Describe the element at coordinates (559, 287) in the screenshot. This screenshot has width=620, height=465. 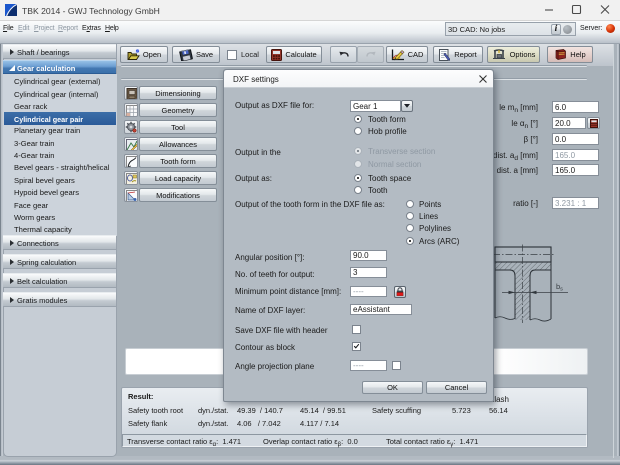
I see `svg-text: bs` at that location.